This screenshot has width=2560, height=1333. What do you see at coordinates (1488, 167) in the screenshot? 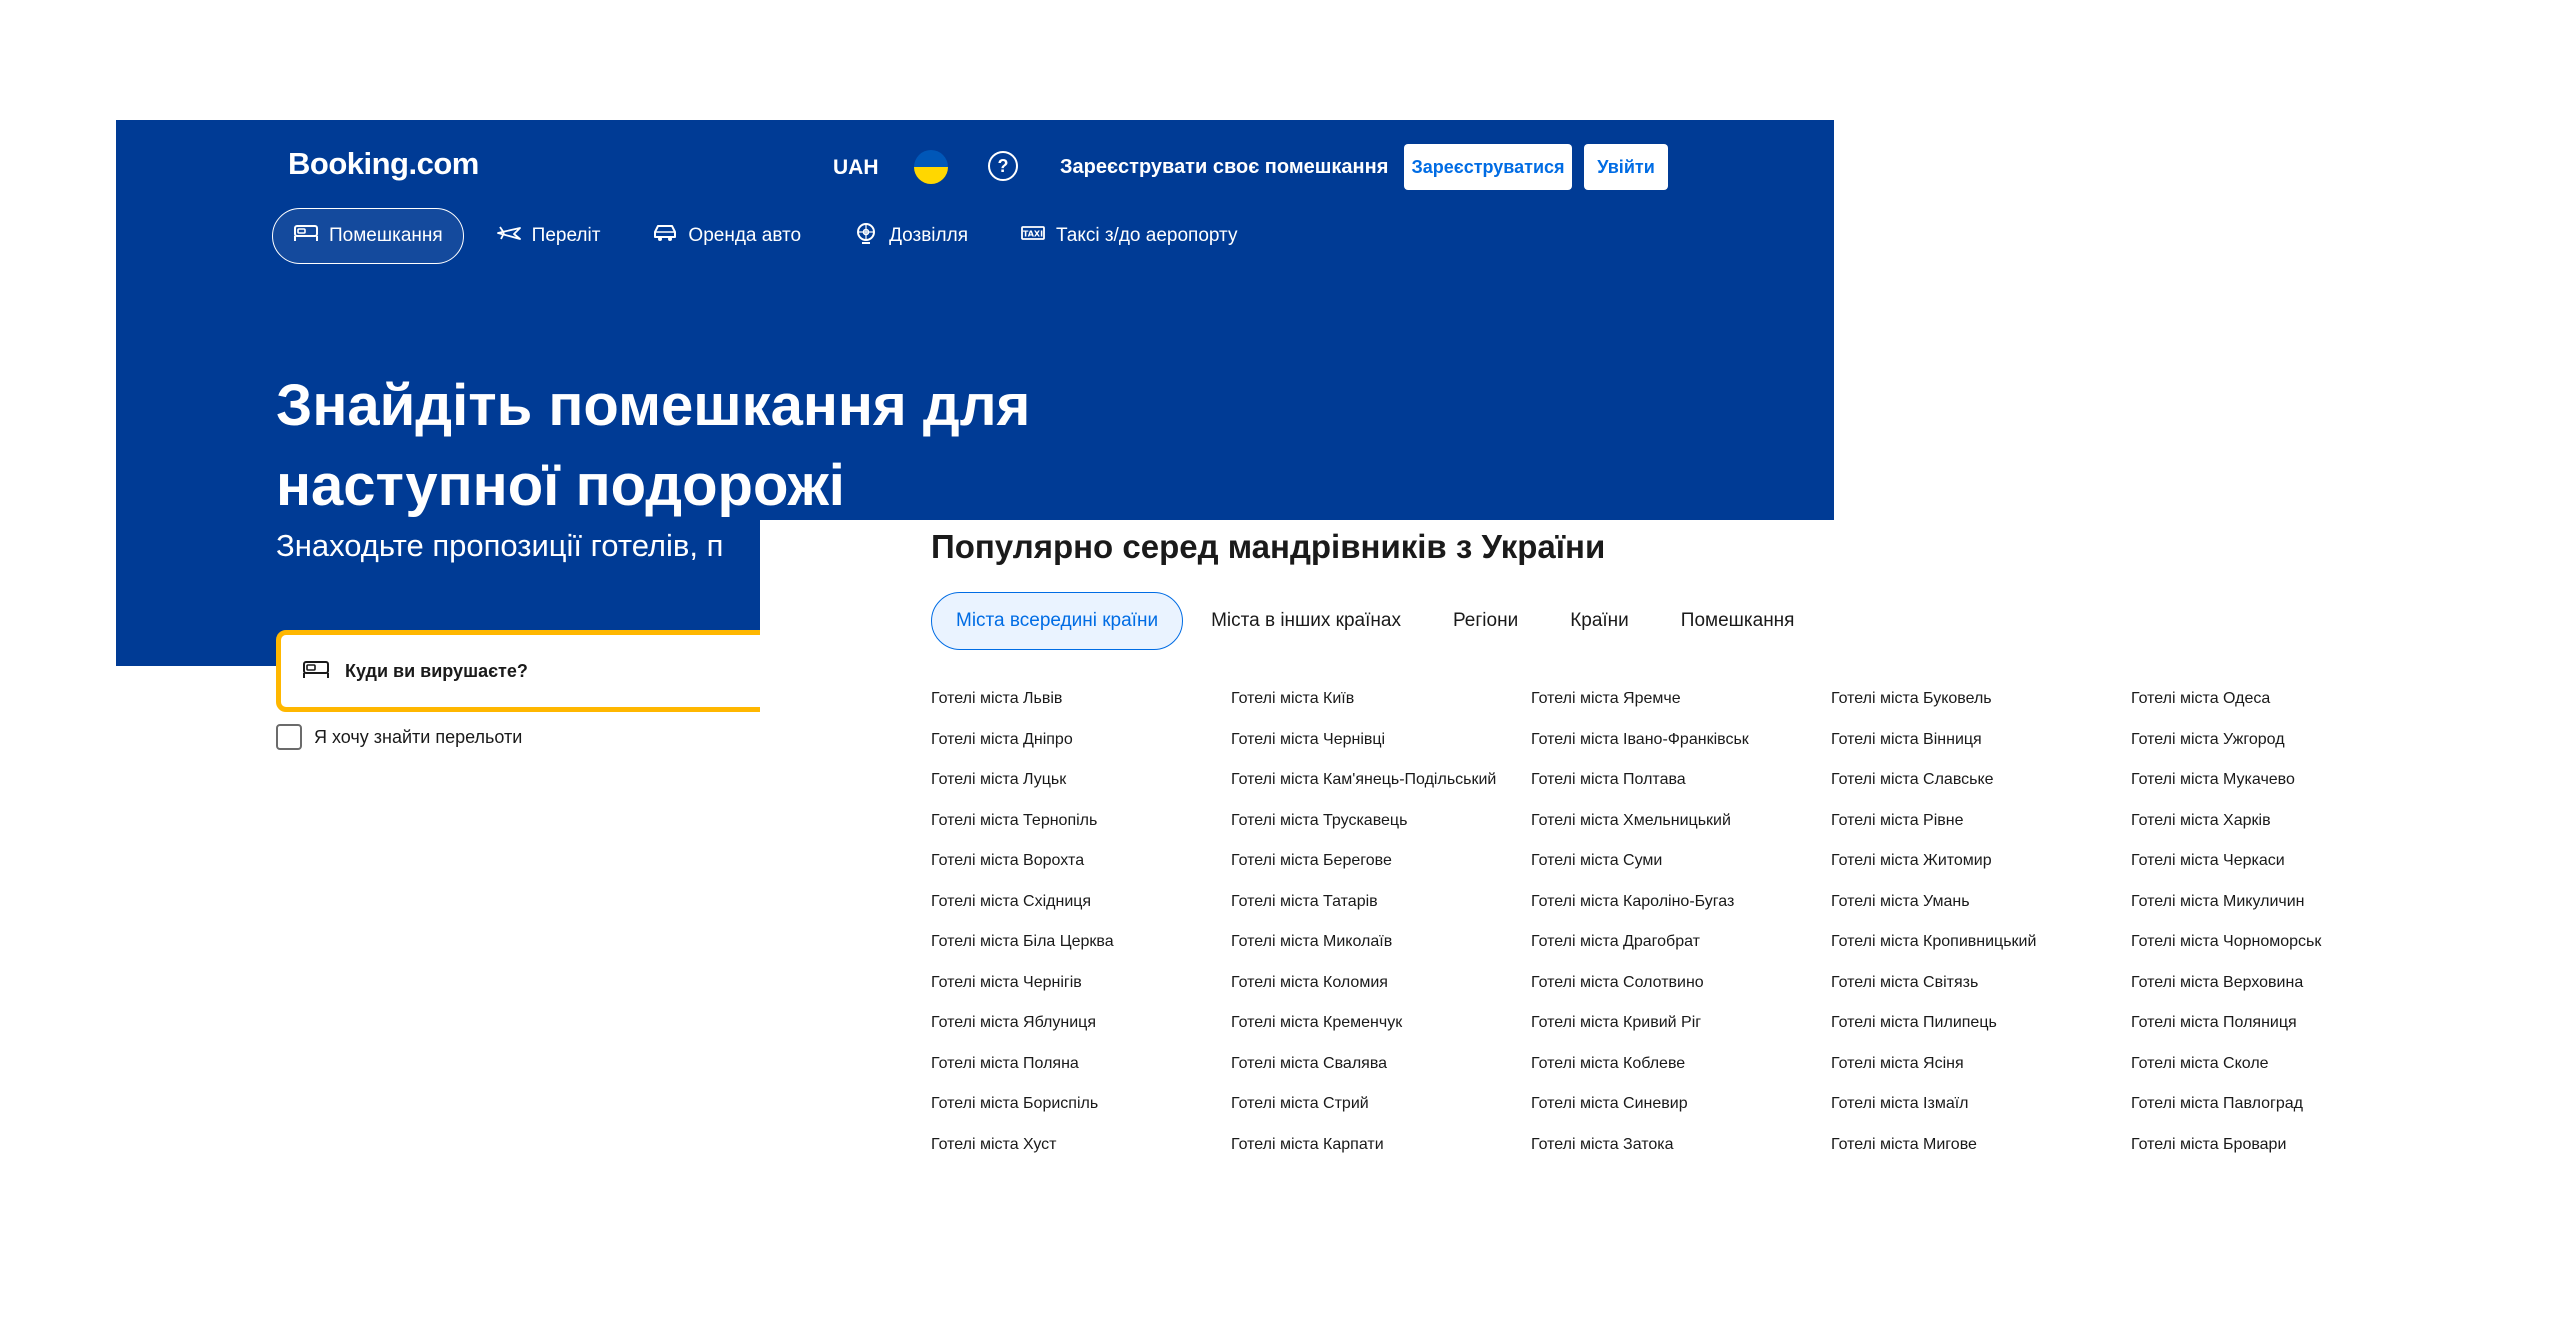
I see `register-button: Зареєструватися` at bounding box center [1488, 167].